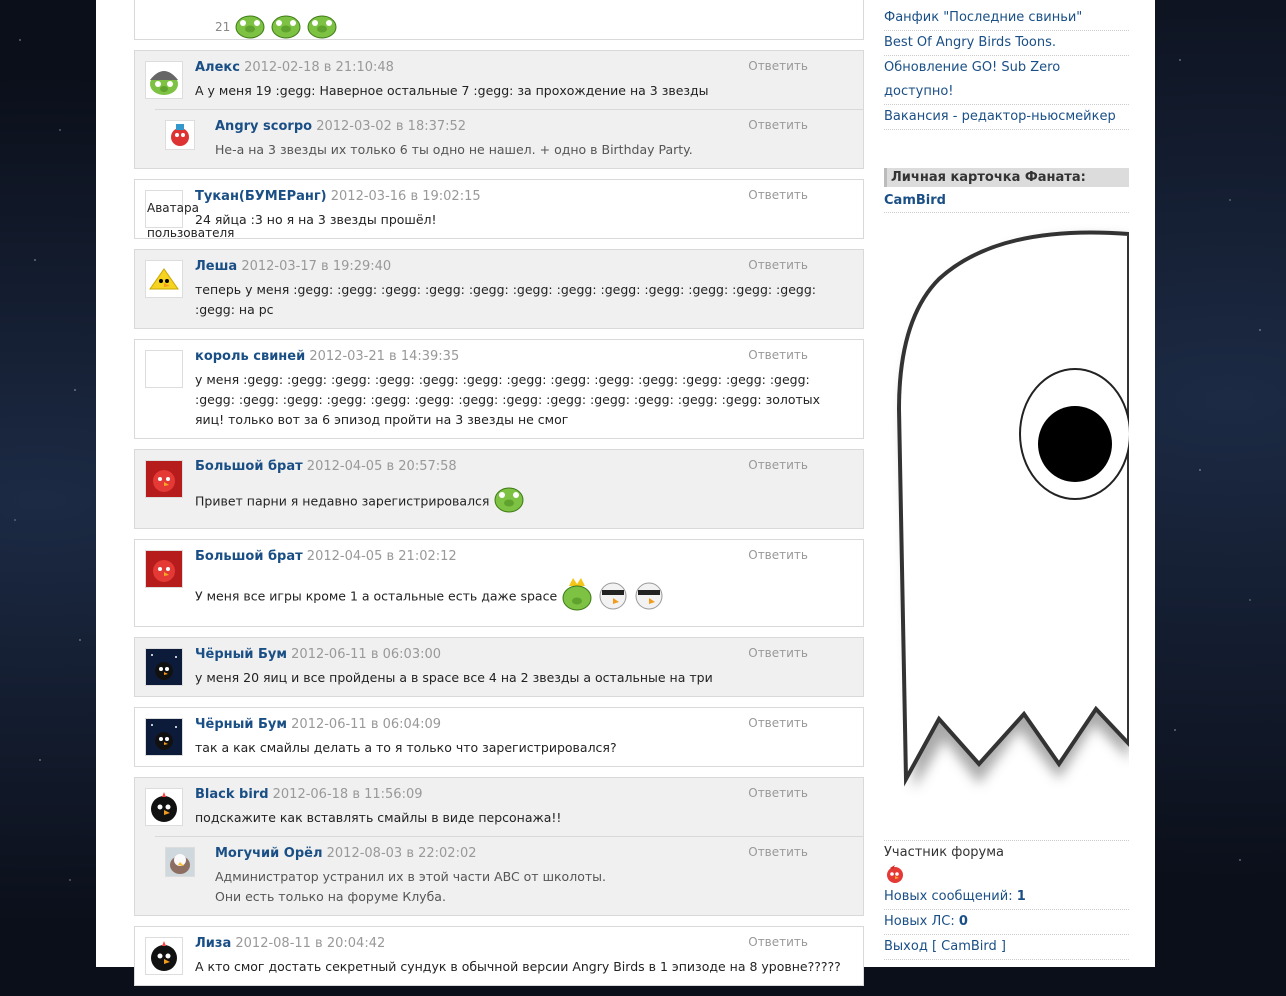  I want to click on comment-fragment: 21, so click(499, 20).